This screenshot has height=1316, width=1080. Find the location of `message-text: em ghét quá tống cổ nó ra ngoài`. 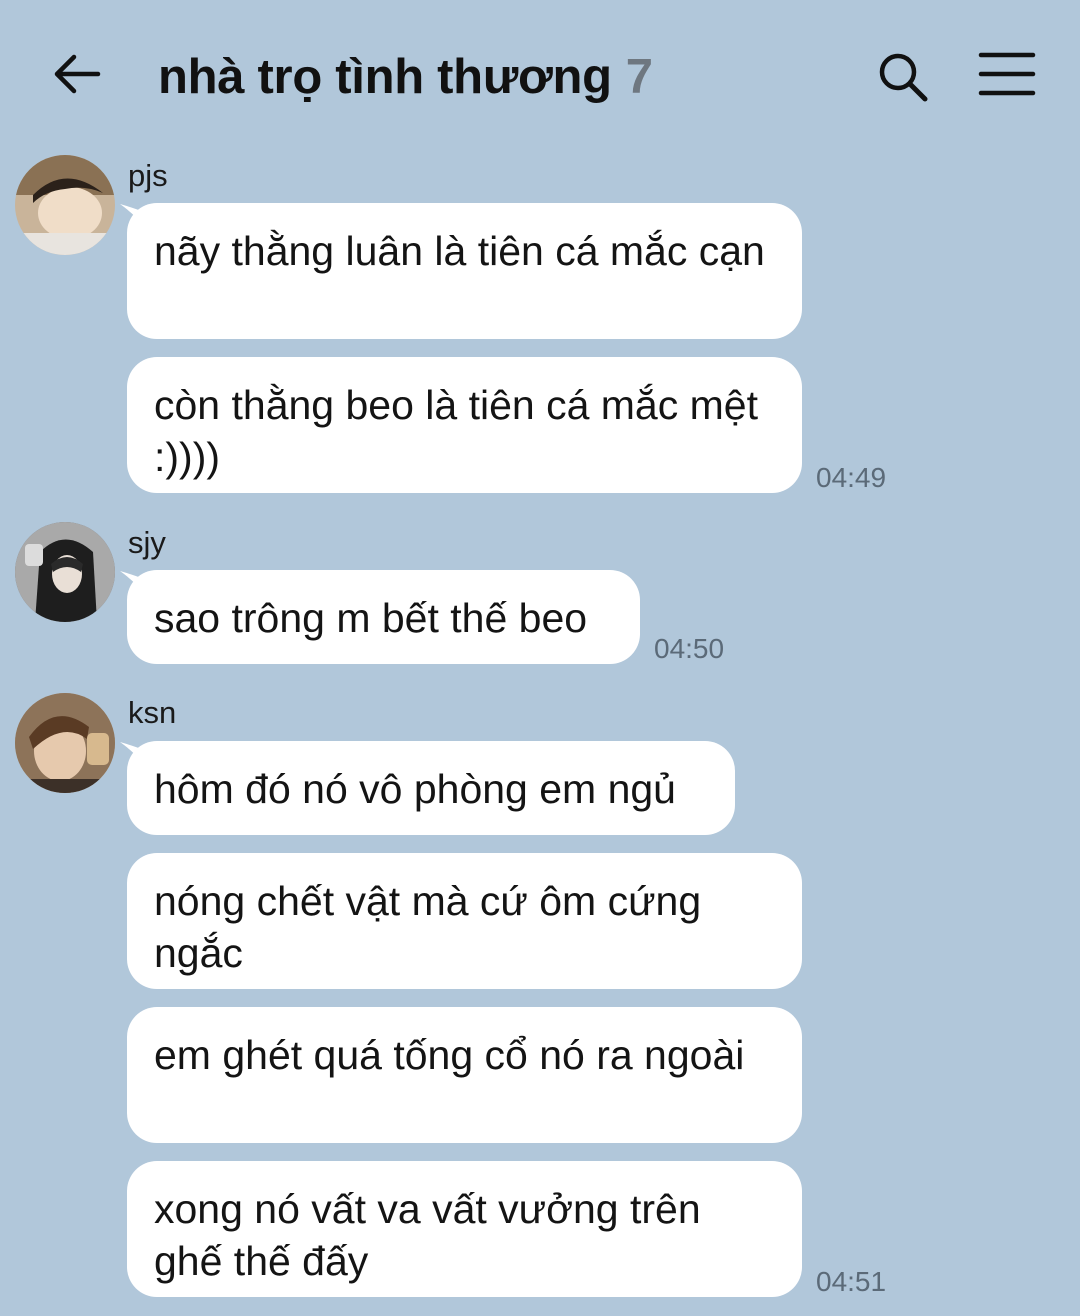

message-text: em ghét quá tống cổ nó ra ngoài is located at coordinates (449, 1055).